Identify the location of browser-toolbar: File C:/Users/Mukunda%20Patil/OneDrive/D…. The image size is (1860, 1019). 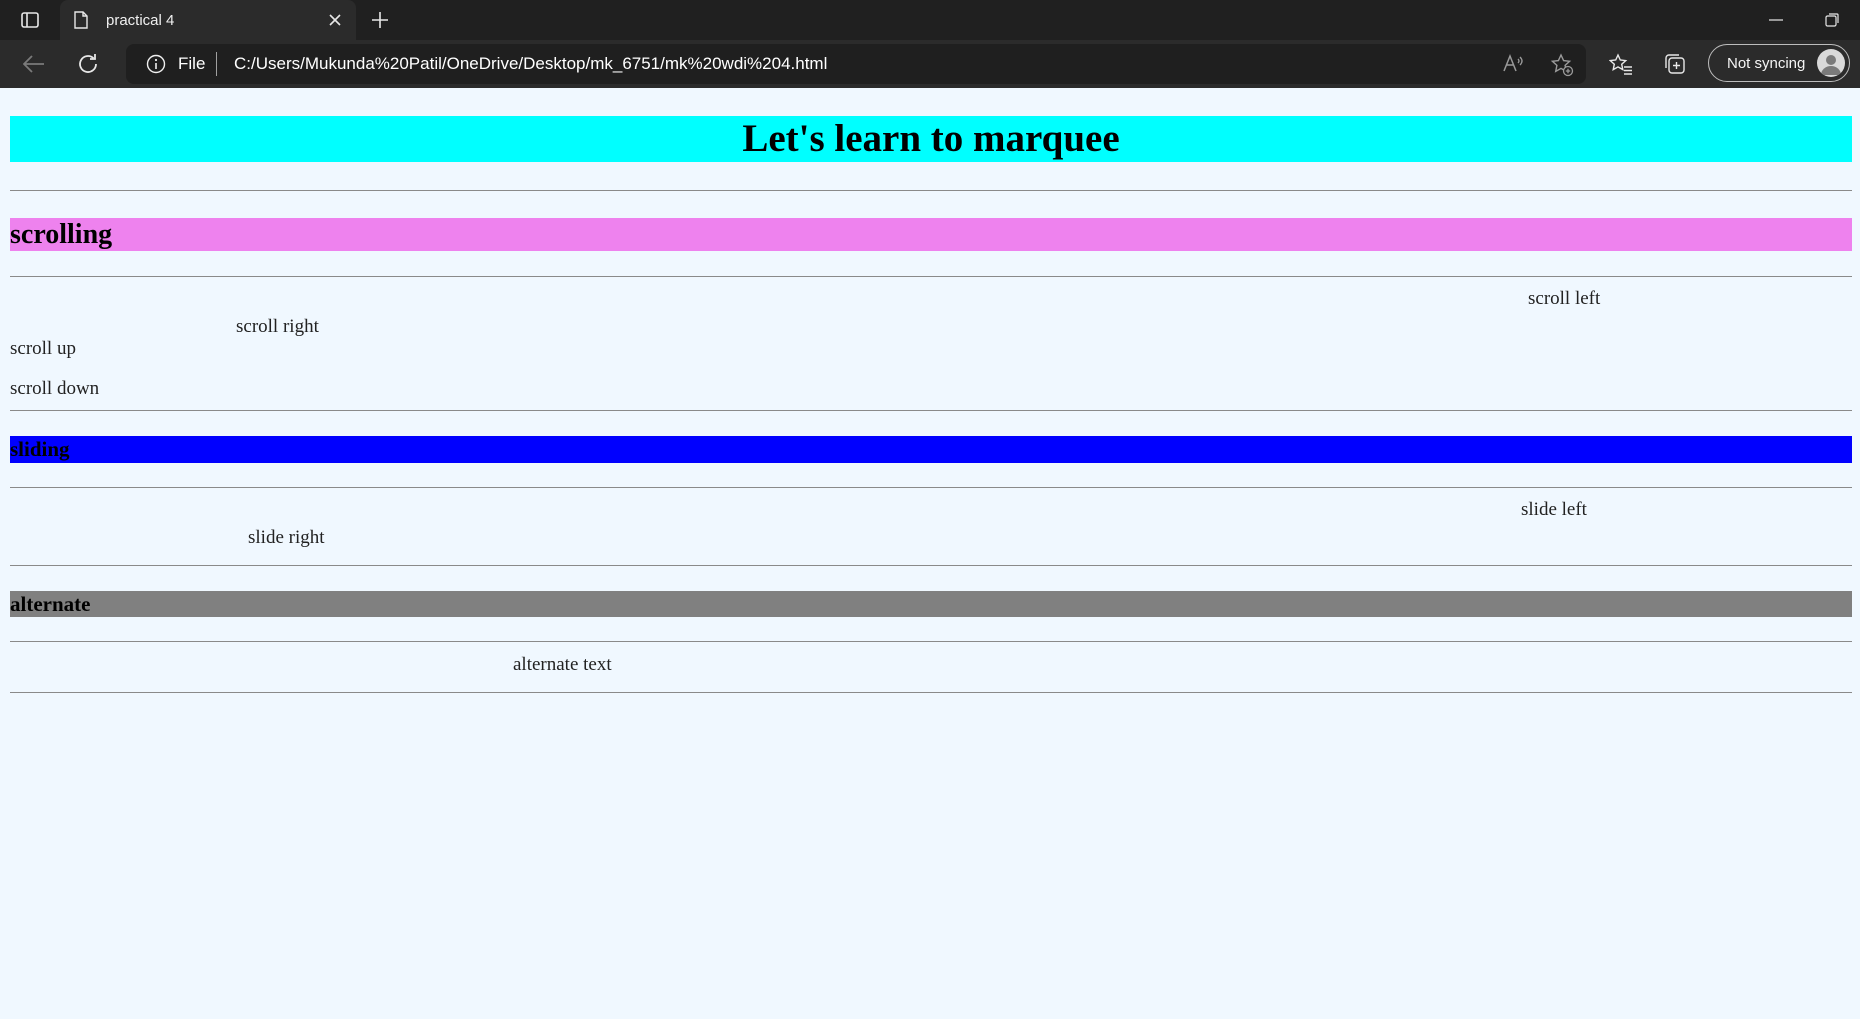
(930, 64).